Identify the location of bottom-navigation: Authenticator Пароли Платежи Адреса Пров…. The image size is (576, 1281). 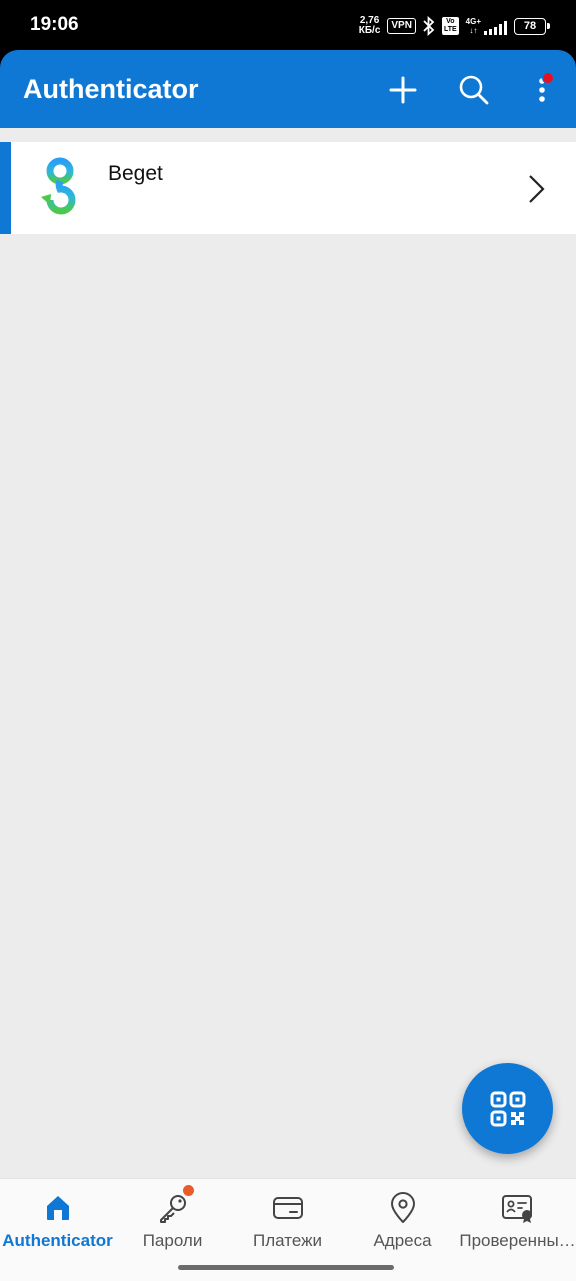
(288, 1229).